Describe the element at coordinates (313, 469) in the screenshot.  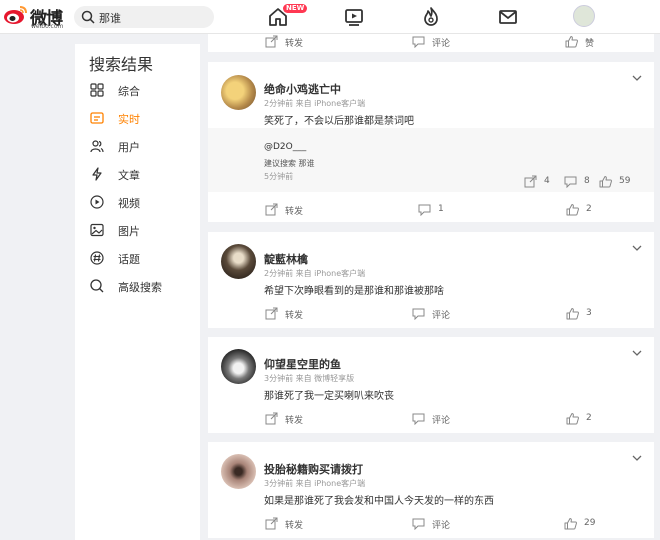
I see `username: 投胎秘籍购买请拨打` at that location.